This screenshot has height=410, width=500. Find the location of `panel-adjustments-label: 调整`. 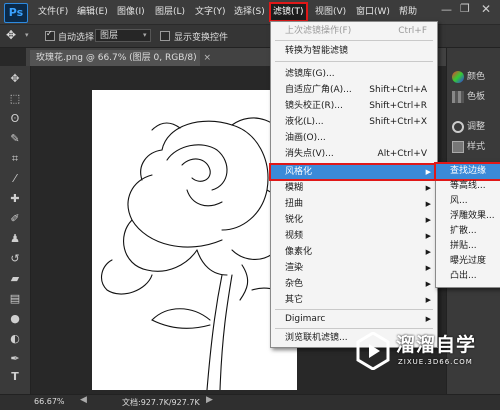

panel-adjustments-label: 调整 is located at coordinates (476, 127).